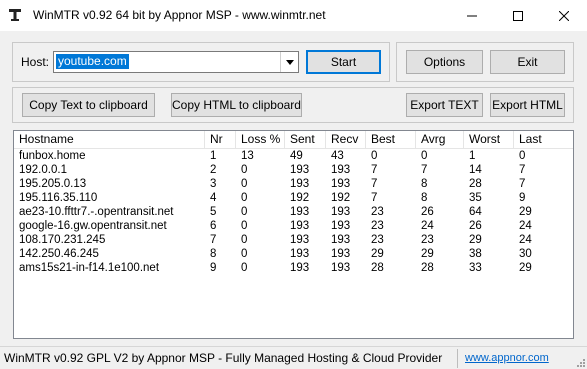 This screenshot has width=587, height=369. What do you see at coordinates (391, 139) in the screenshot?
I see `column-header-best: Best` at bounding box center [391, 139].